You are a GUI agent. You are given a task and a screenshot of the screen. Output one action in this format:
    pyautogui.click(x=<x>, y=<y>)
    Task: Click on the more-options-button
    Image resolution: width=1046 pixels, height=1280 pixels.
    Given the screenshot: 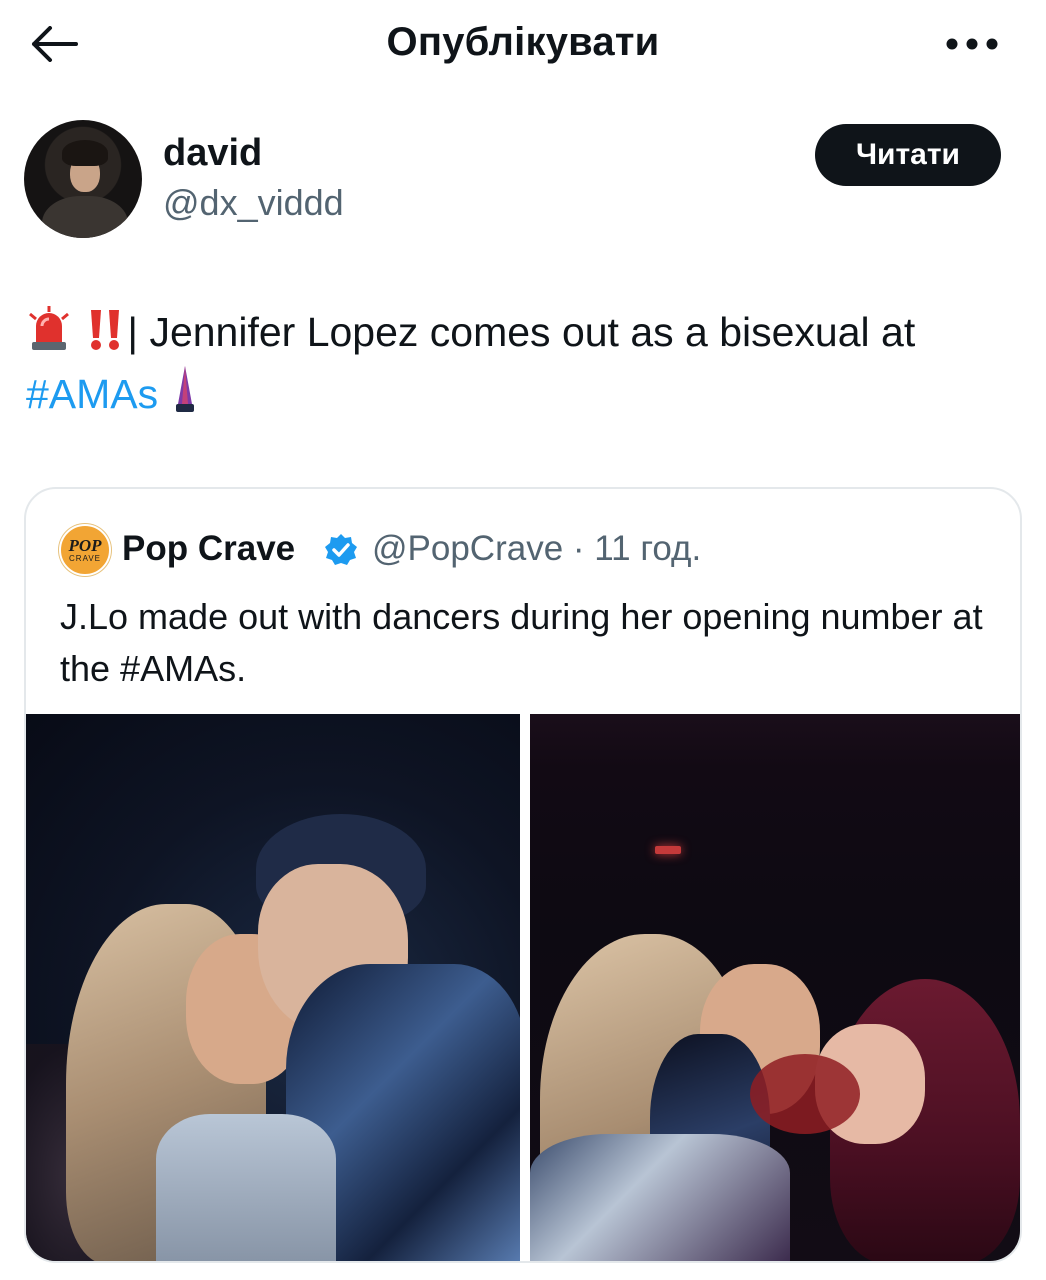 What is the action you would take?
    pyautogui.click(x=972, y=44)
    